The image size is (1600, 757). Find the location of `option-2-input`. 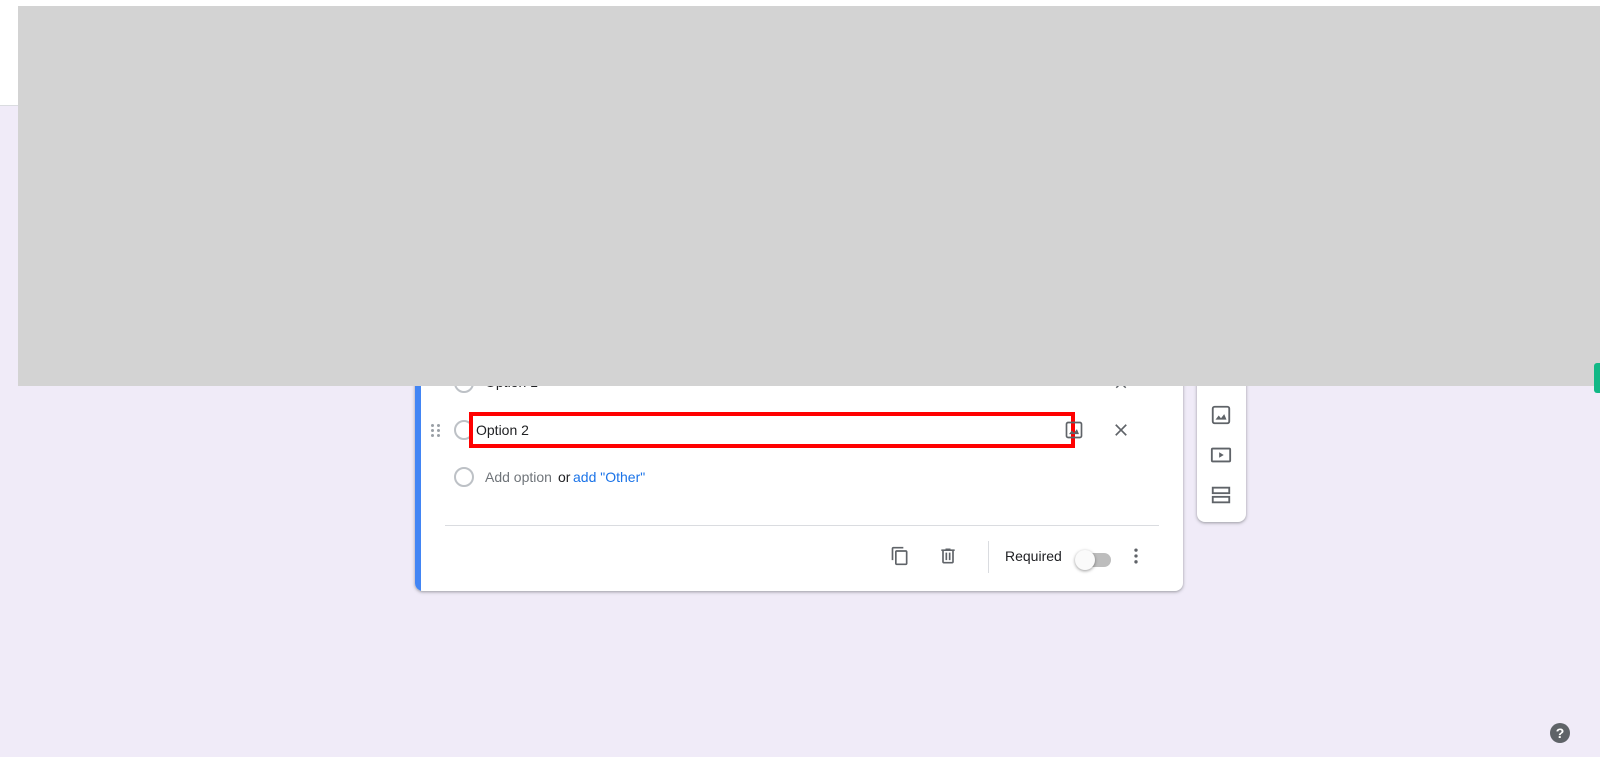

option-2-input is located at coordinates (772, 430).